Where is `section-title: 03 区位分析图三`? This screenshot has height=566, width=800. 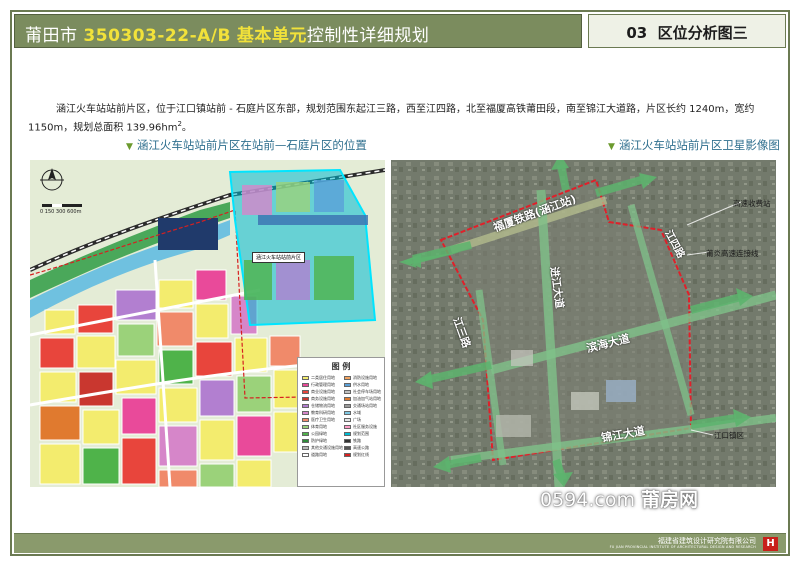 section-title: 03 区位分析图三 is located at coordinates (687, 32).